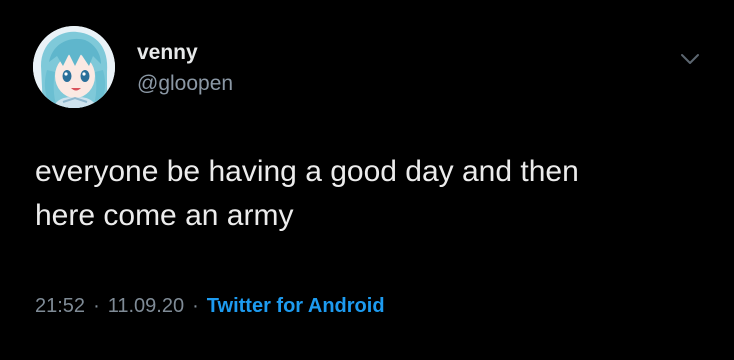 This screenshot has width=734, height=360. What do you see at coordinates (185, 69) in the screenshot?
I see `author-names: venny @gloopen` at bounding box center [185, 69].